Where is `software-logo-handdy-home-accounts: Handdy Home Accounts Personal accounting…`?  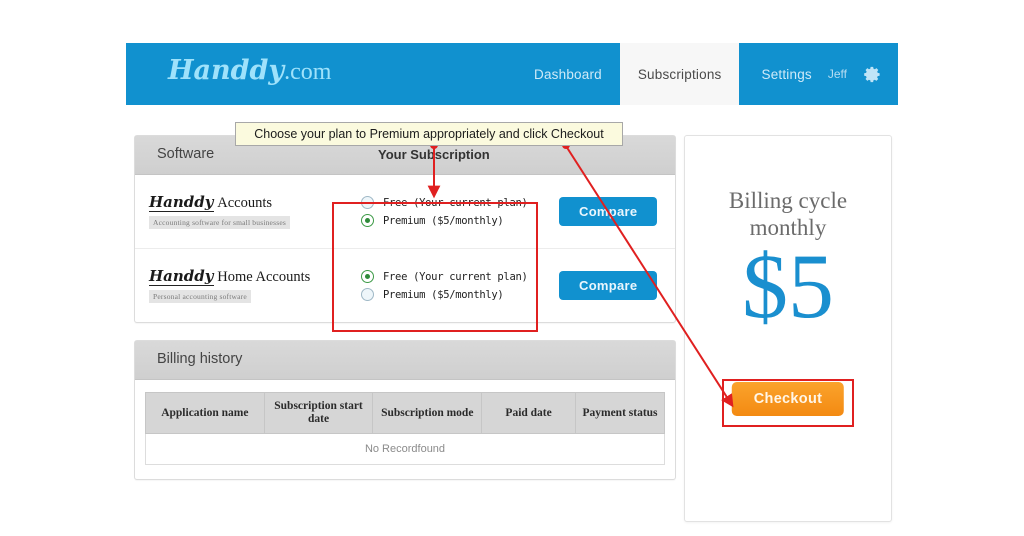
software-logo-handdy-home-accounts: Handdy Home Accounts Personal accounting… is located at coordinates (240, 285).